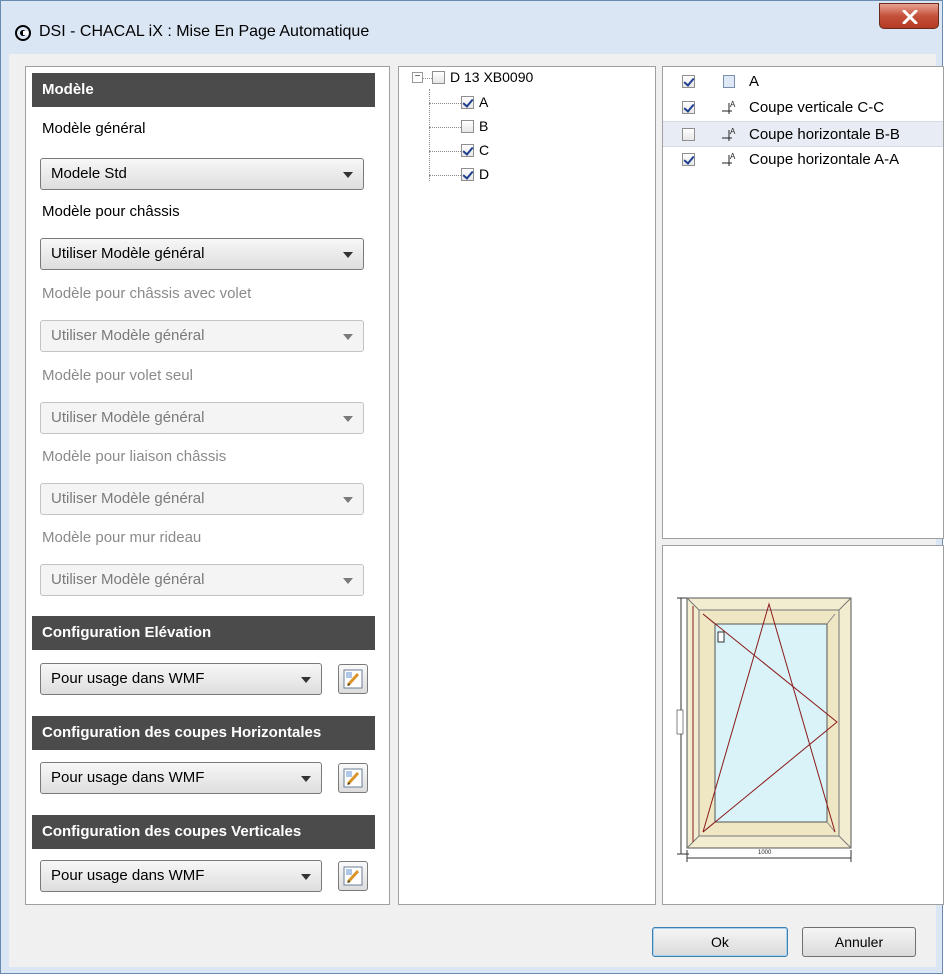 The image size is (945, 976). I want to click on mur-rideau-template-select: Utiliser Modèle général, so click(202, 580).